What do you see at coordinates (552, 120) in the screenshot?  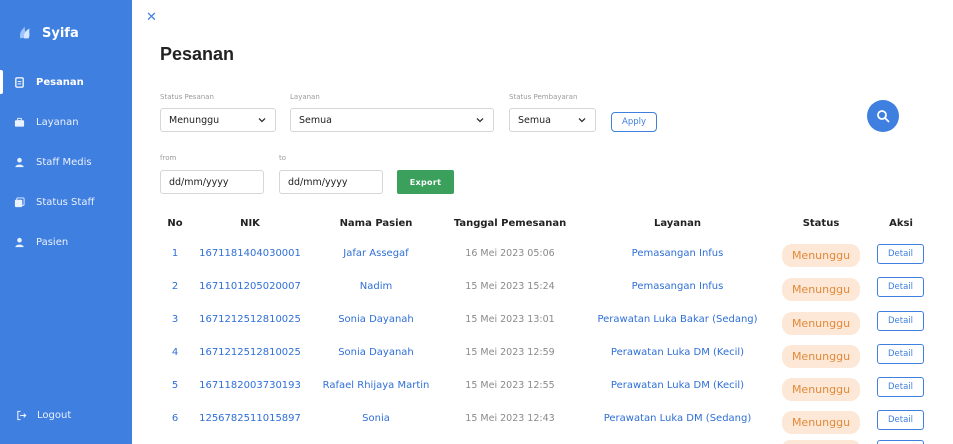 I see `status-pembayaran-select: Semua` at bounding box center [552, 120].